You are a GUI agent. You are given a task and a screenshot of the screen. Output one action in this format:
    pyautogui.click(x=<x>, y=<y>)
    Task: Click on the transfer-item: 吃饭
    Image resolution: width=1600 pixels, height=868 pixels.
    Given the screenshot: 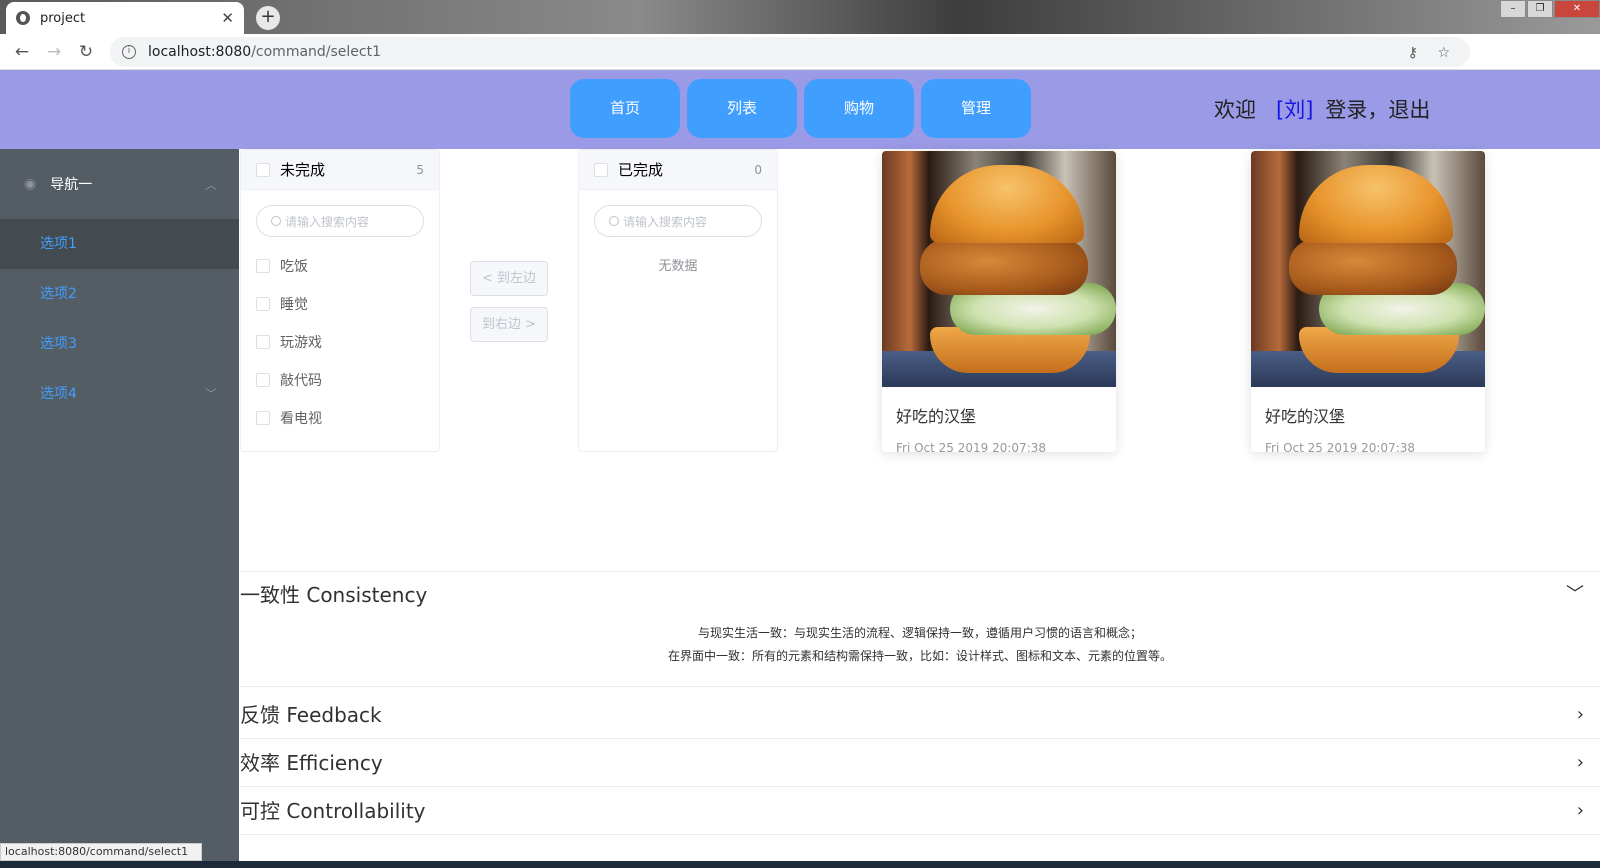 What is the action you would take?
    pyautogui.click(x=340, y=266)
    